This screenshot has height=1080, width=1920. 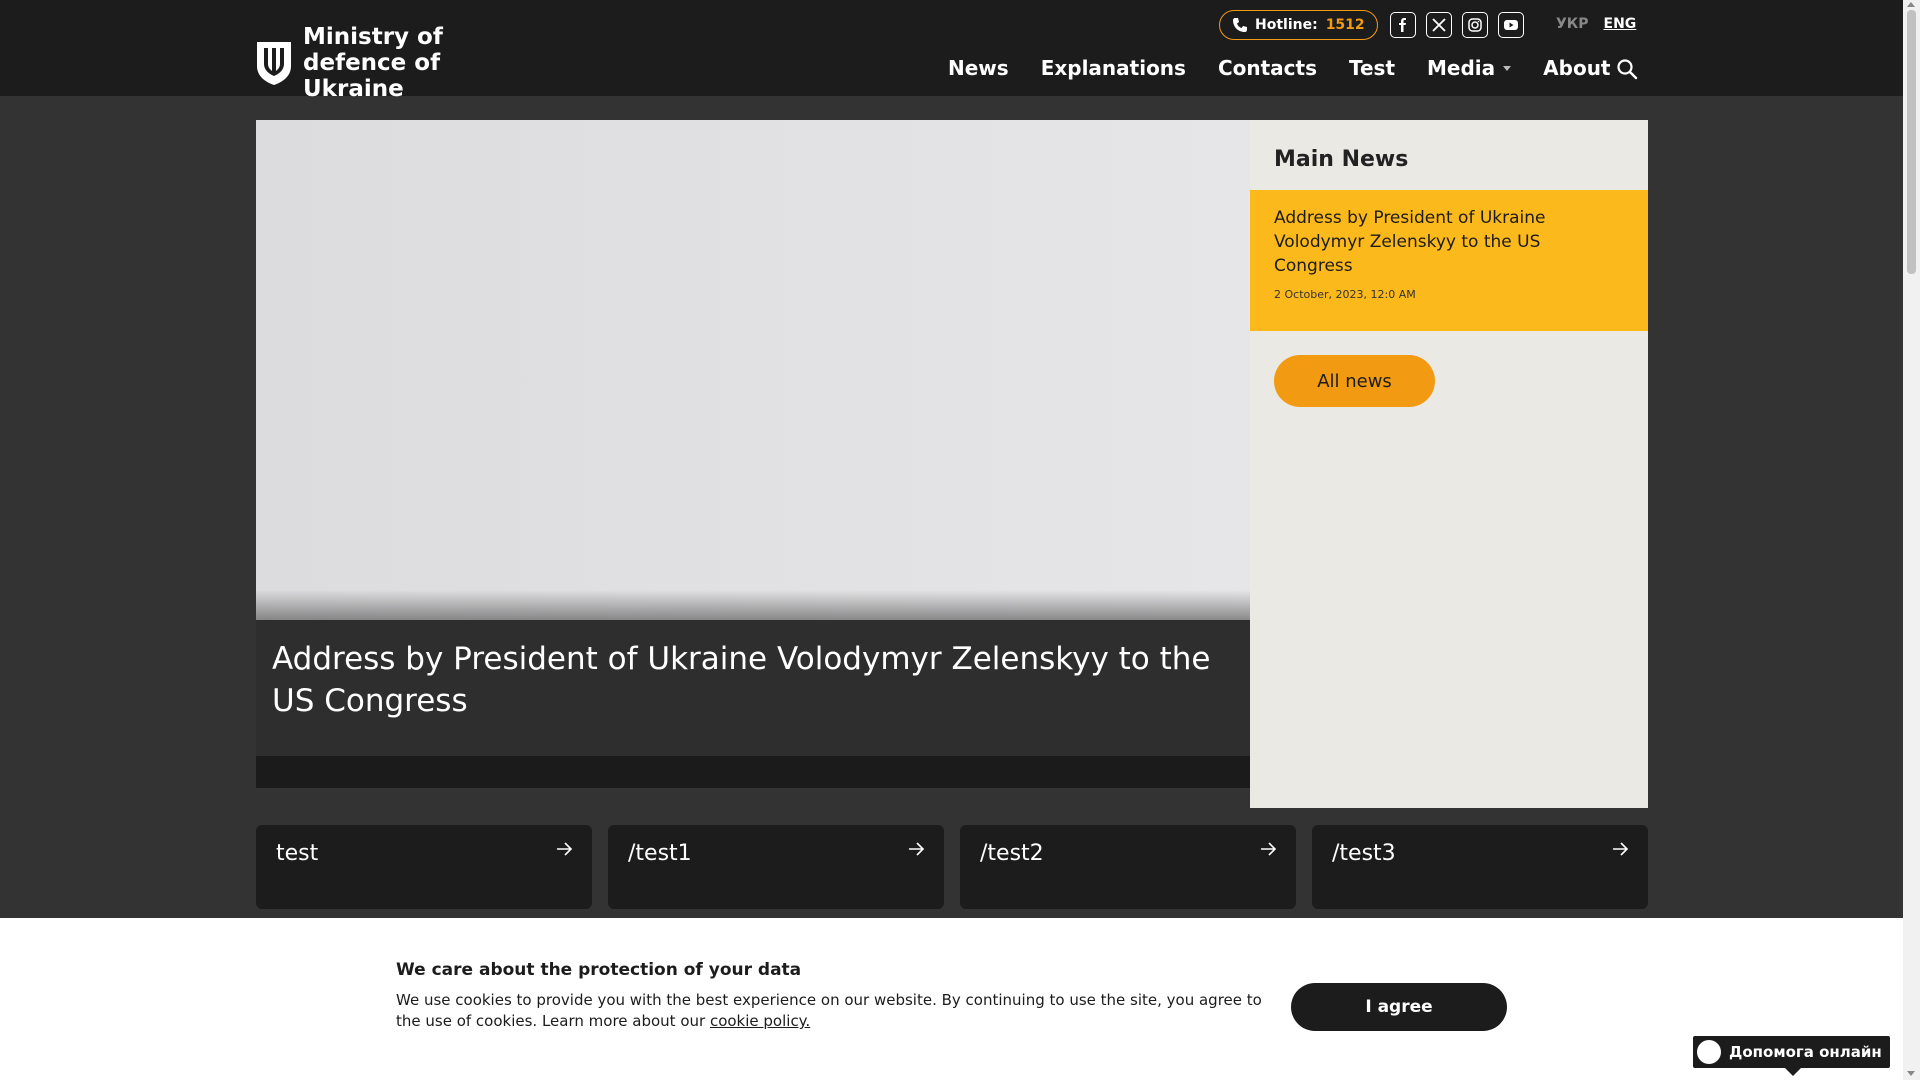 What do you see at coordinates (1372, 68) in the screenshot?
I see `nav-test: Test` at bounding box center [1372, 68].